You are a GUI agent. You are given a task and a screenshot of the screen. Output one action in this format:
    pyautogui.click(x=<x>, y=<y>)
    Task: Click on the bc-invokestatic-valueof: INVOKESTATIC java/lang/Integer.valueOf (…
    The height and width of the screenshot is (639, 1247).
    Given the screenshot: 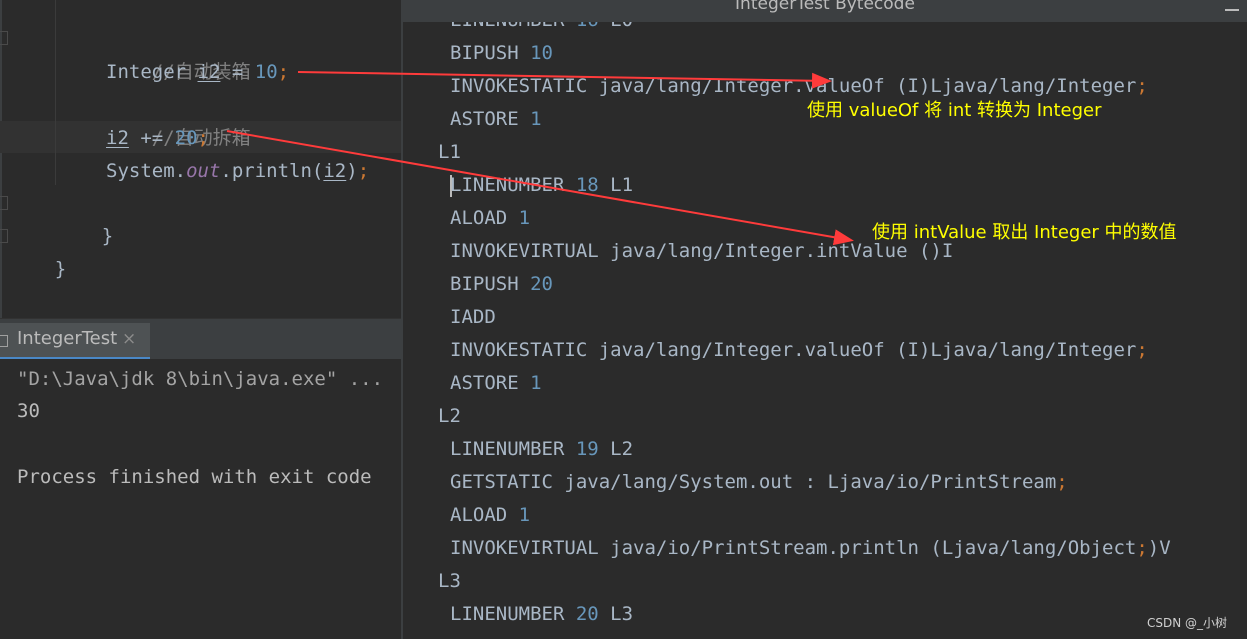 What is the action you would take?
    pyautogui.click(x=799, y=350)
    